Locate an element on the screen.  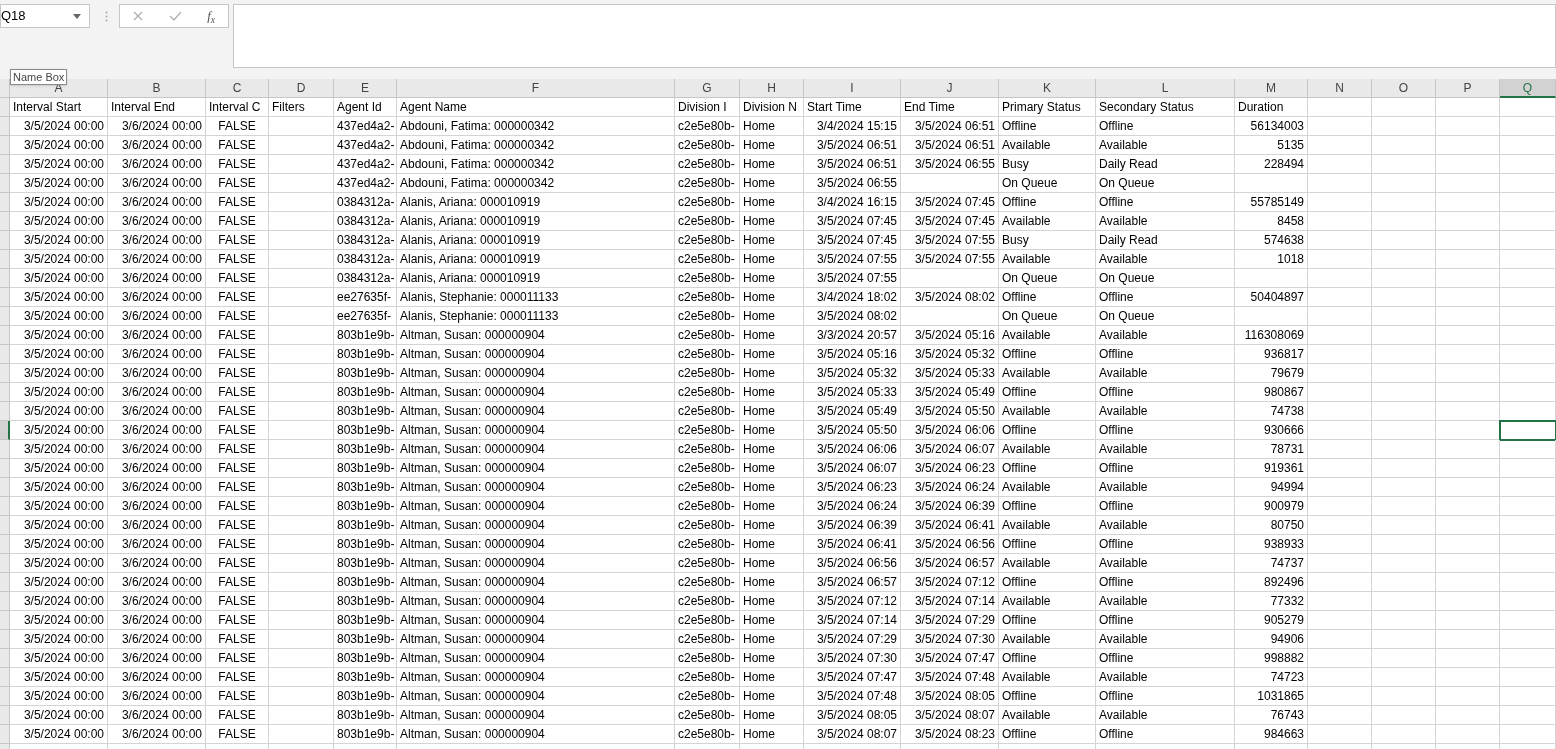
table-cell: 0384312a- is located at coordinates (365, 240).